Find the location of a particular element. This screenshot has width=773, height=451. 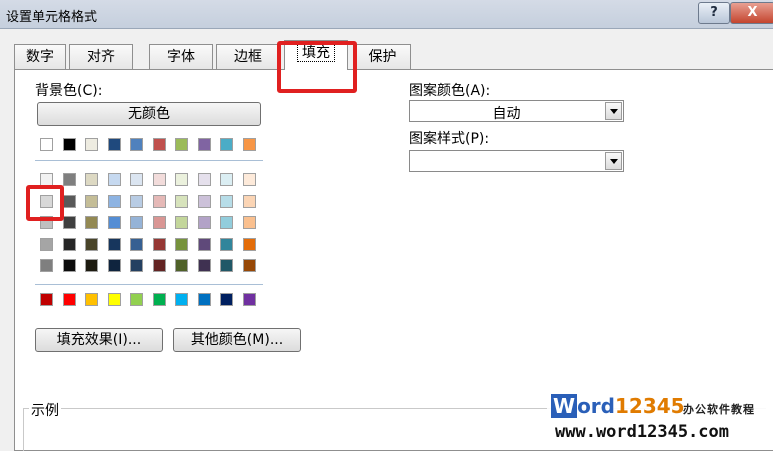

pattern-color-value: 自动 is located at coordinates (506, 114).